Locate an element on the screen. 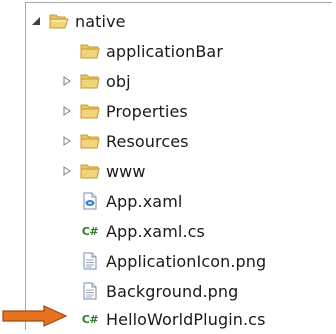 The width and height of the screenshot is (336, 334). folder-open-icon is located at coordinates (59, 21).